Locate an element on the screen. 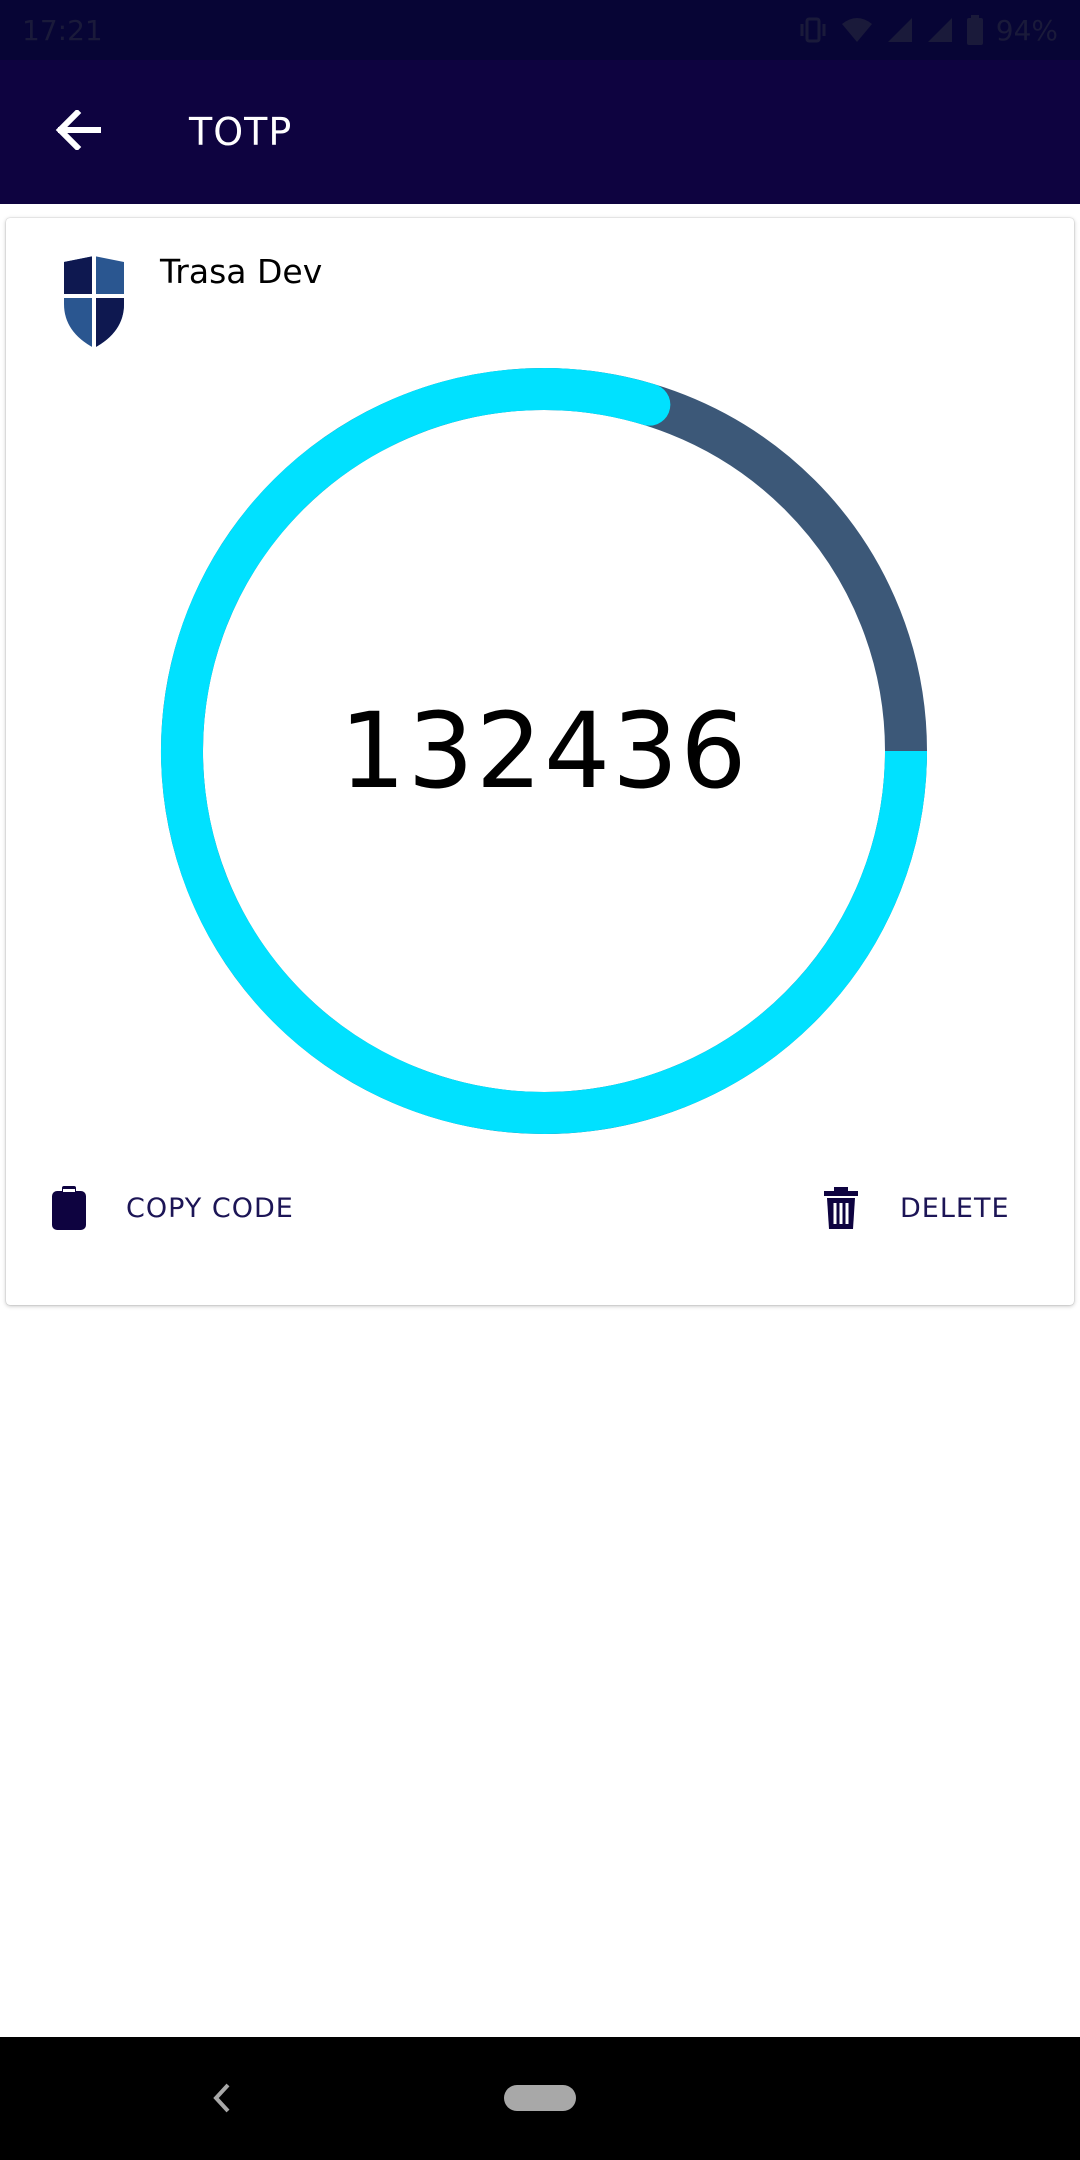 Image resolution: width=1080 pixels, height=2160 pixels. battery-percent: 94% is located at coordinates (1026, 30).